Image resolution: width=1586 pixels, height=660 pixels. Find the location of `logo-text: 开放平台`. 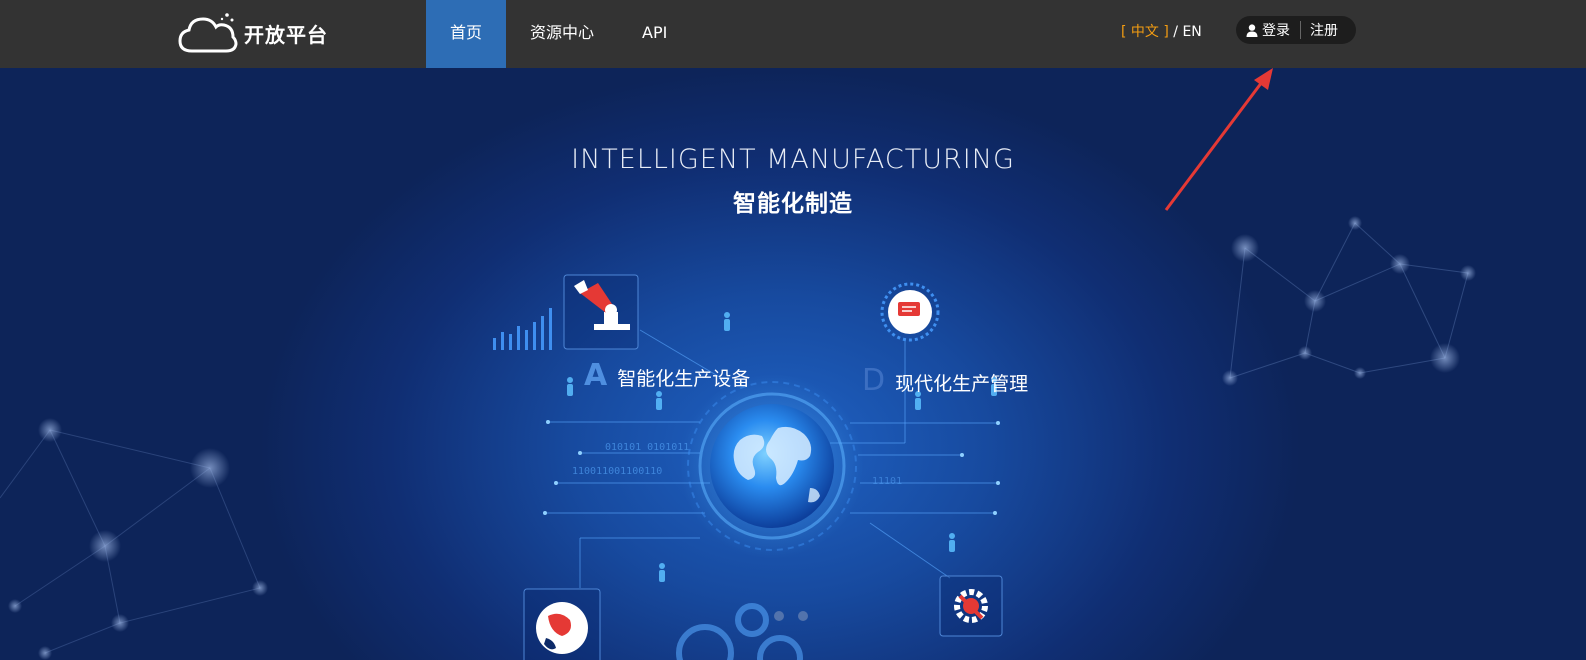

logo-text: 开放平台 is located at coordinates (286, 34).